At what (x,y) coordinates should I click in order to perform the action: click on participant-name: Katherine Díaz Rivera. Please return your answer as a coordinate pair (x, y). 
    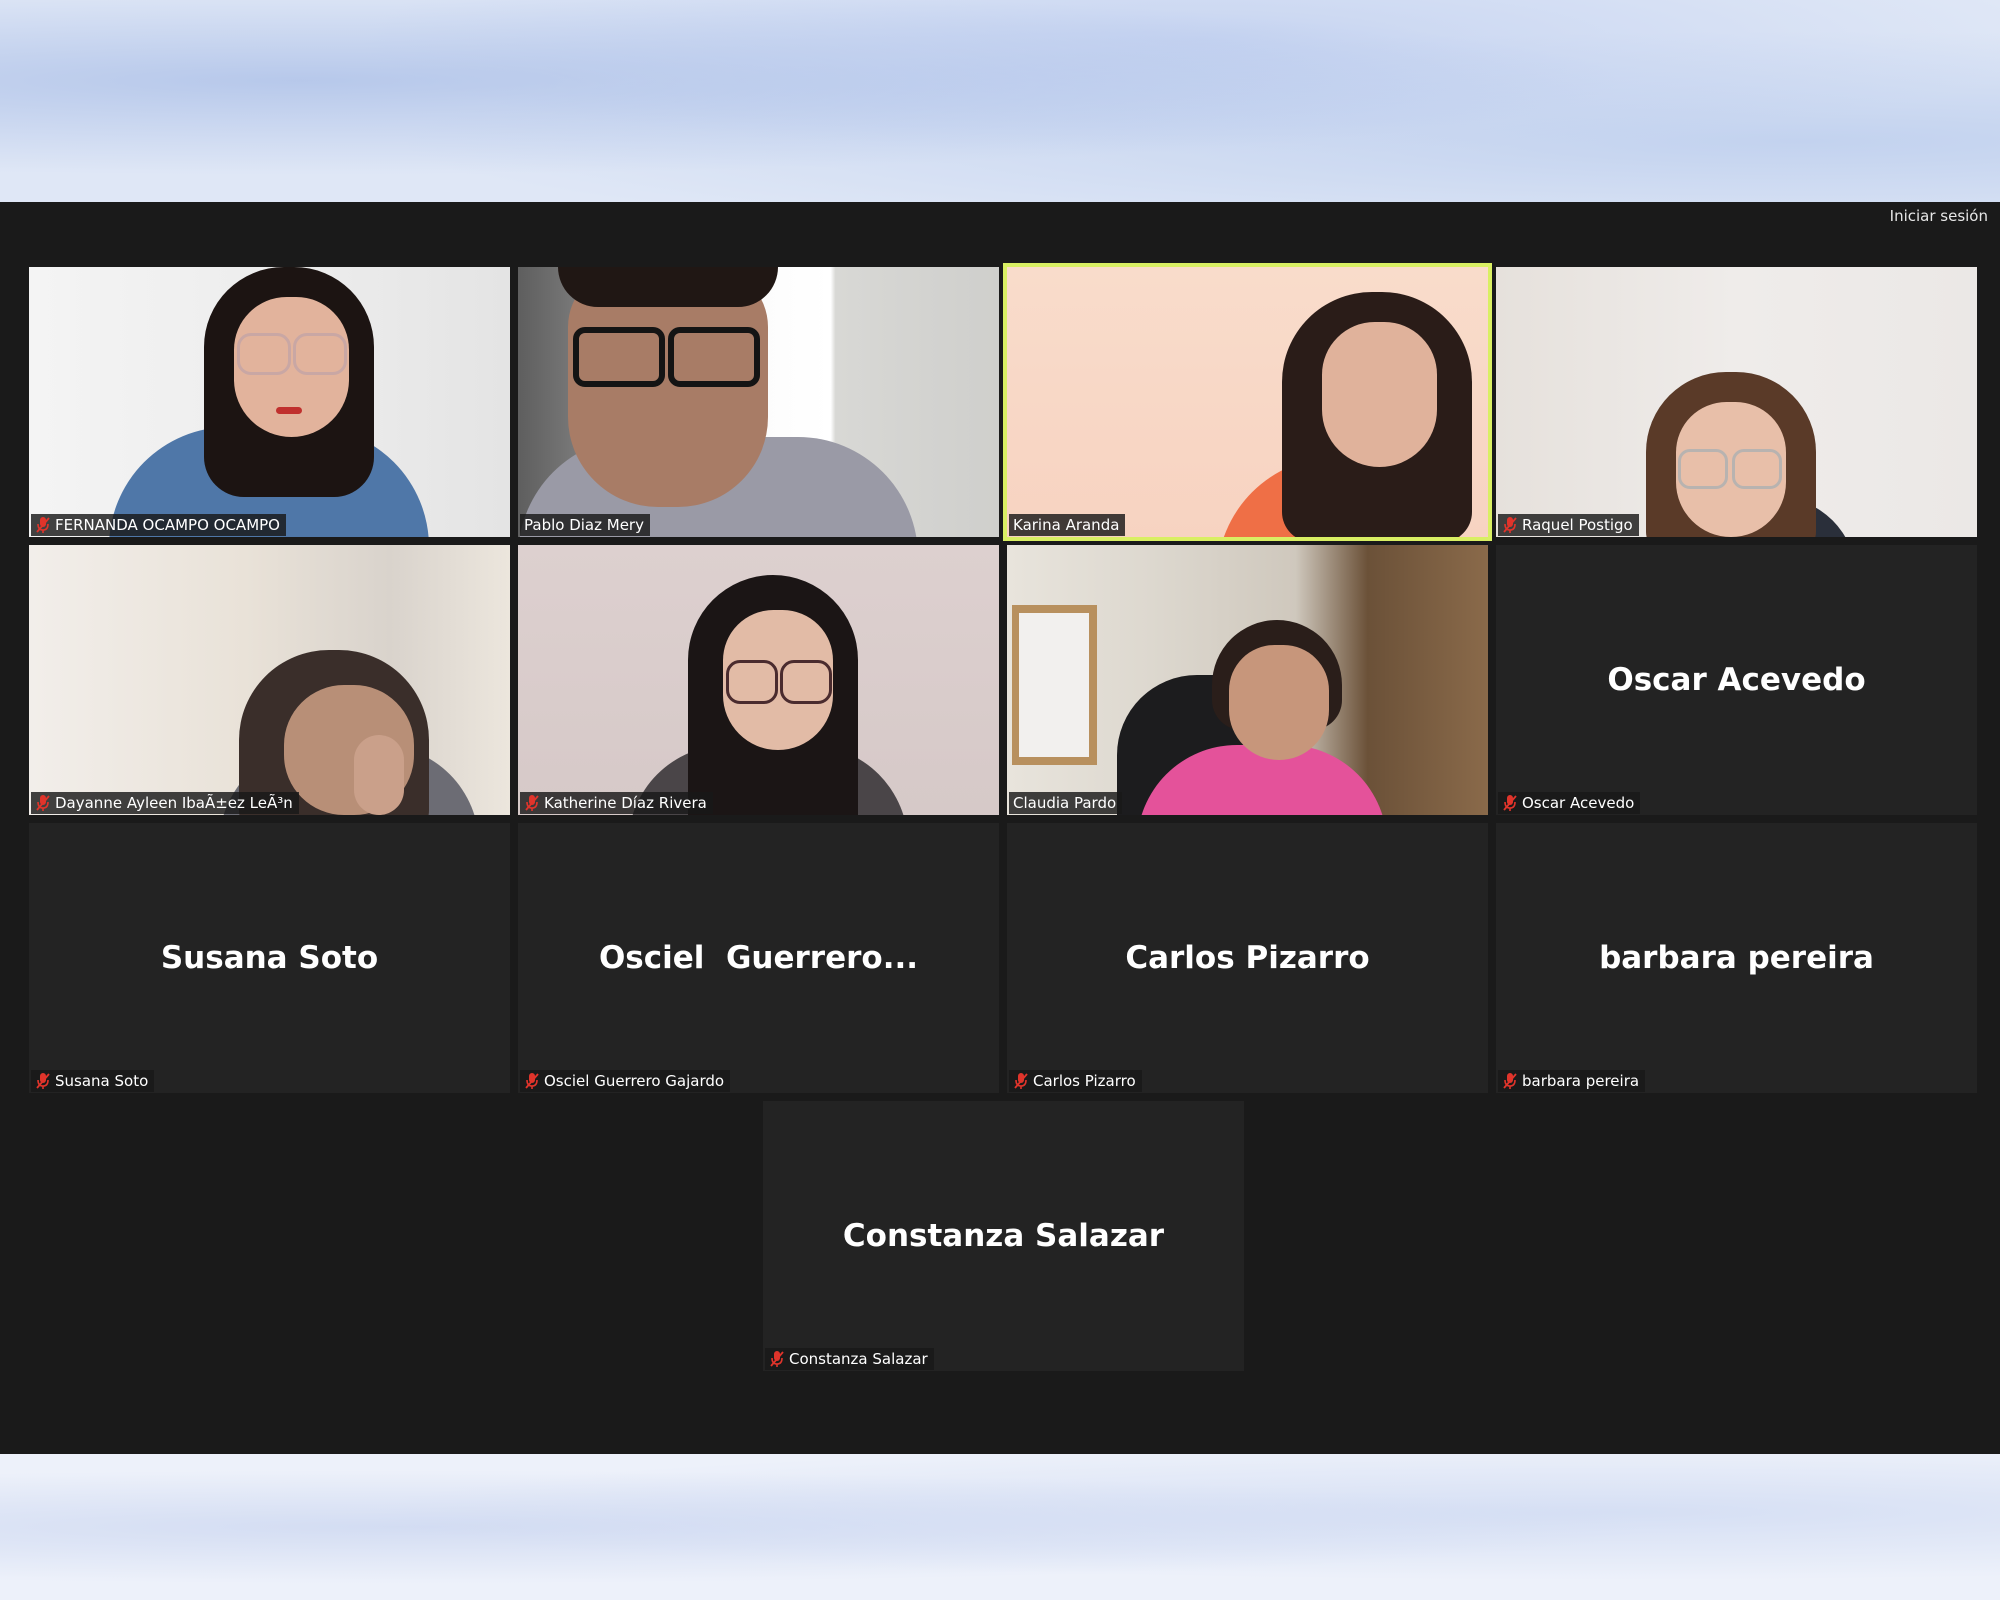
    Looking at the image, I should click on (625, 803).